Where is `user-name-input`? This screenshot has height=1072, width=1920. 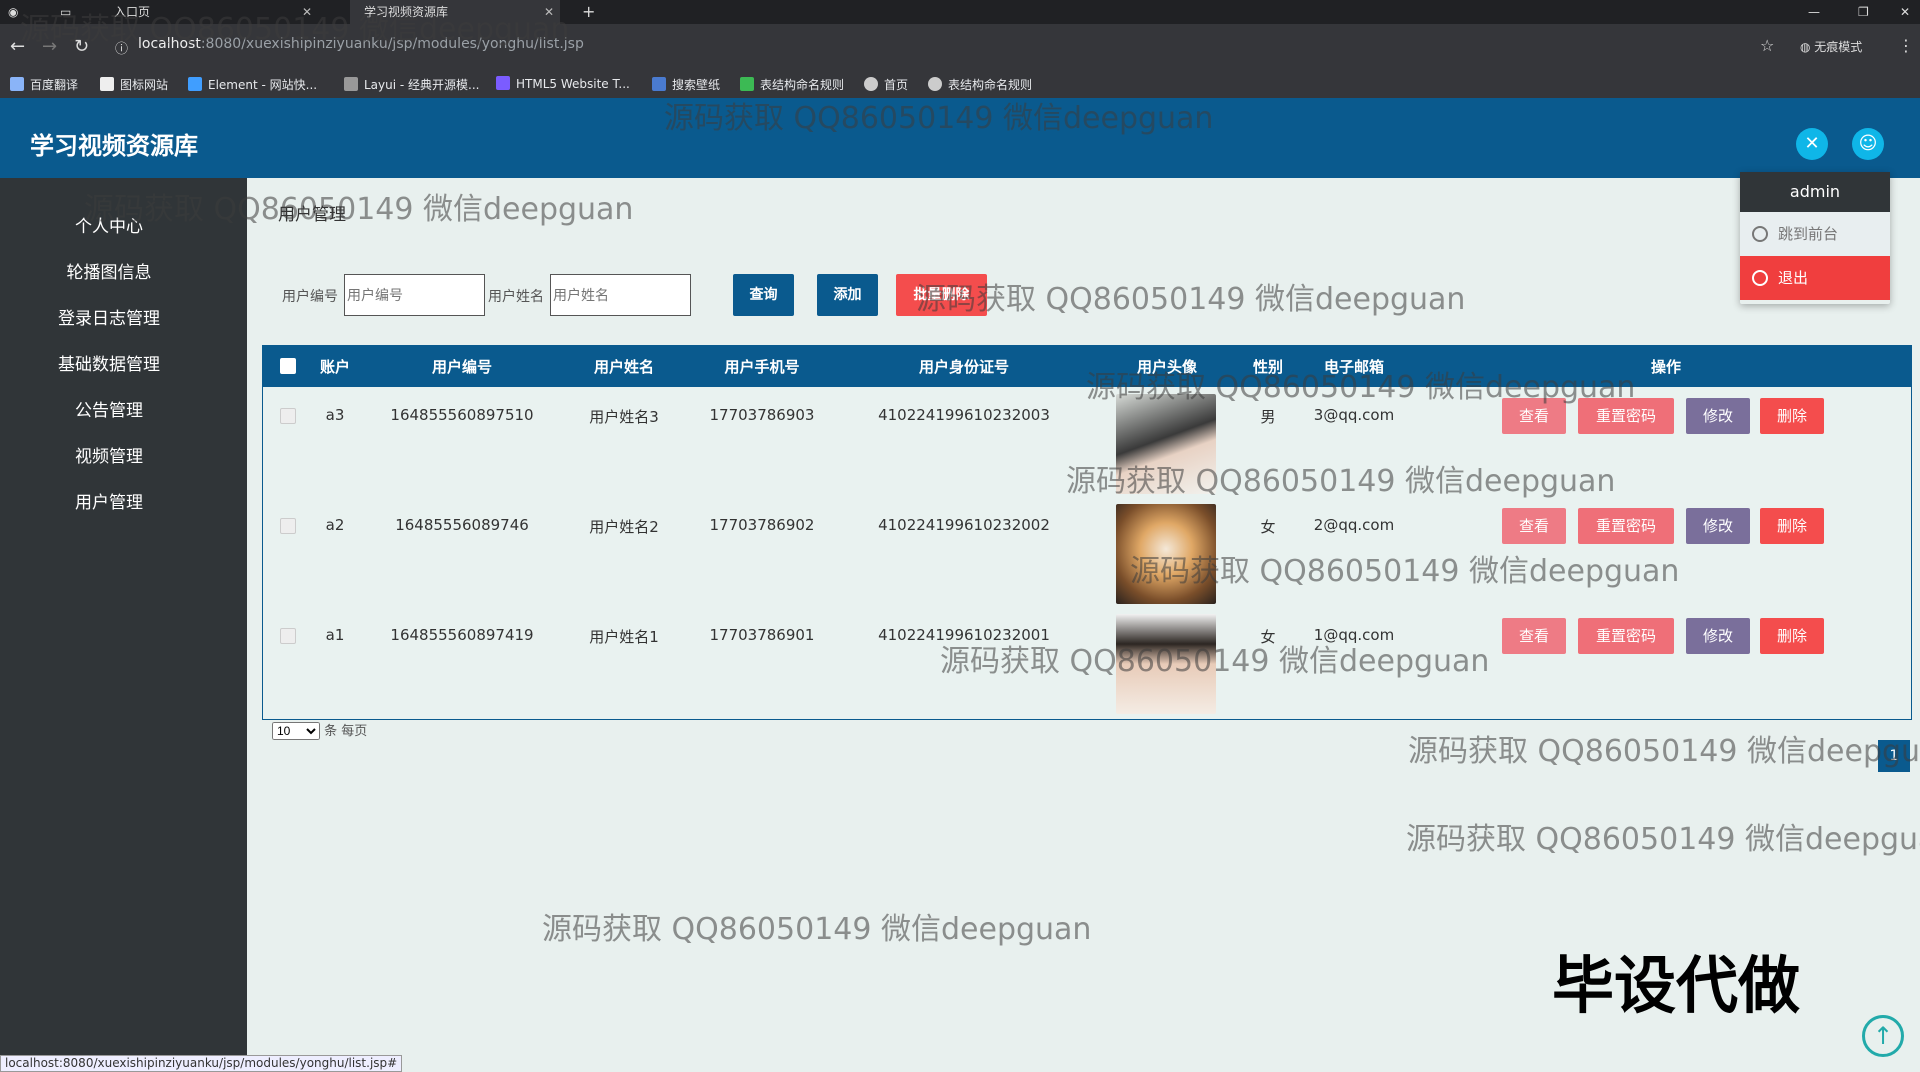 user-name-input is located at coordinates (620, 295).